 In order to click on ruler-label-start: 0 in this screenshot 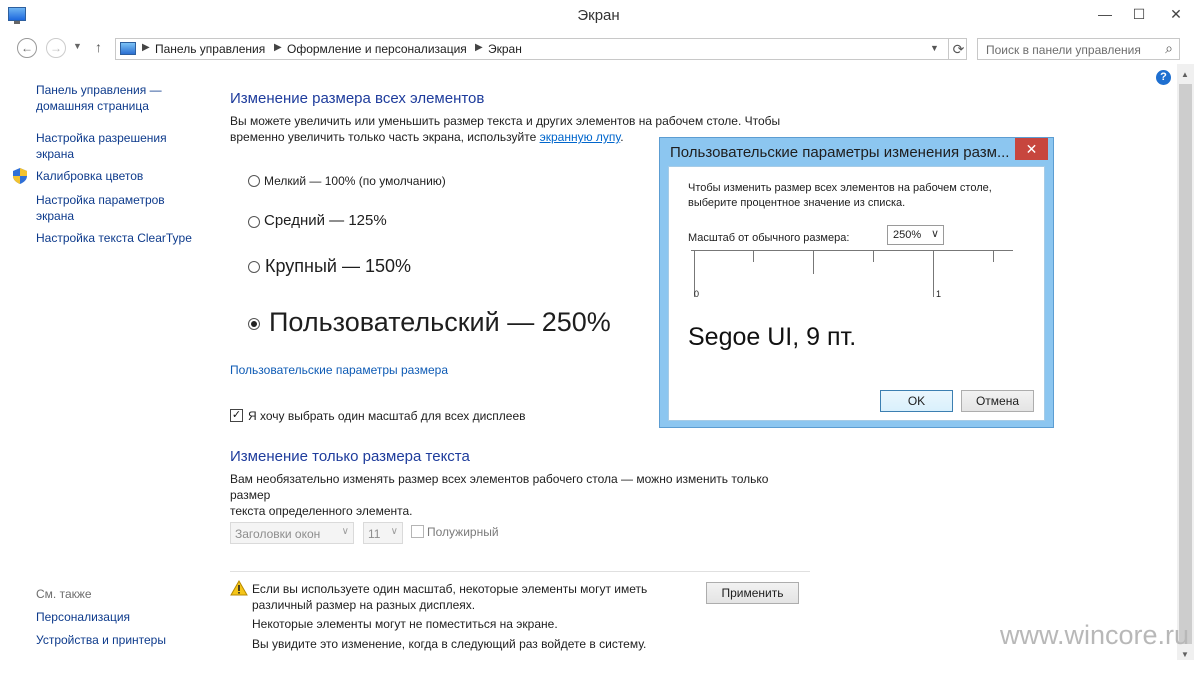, I will do `click(697, 294)`.